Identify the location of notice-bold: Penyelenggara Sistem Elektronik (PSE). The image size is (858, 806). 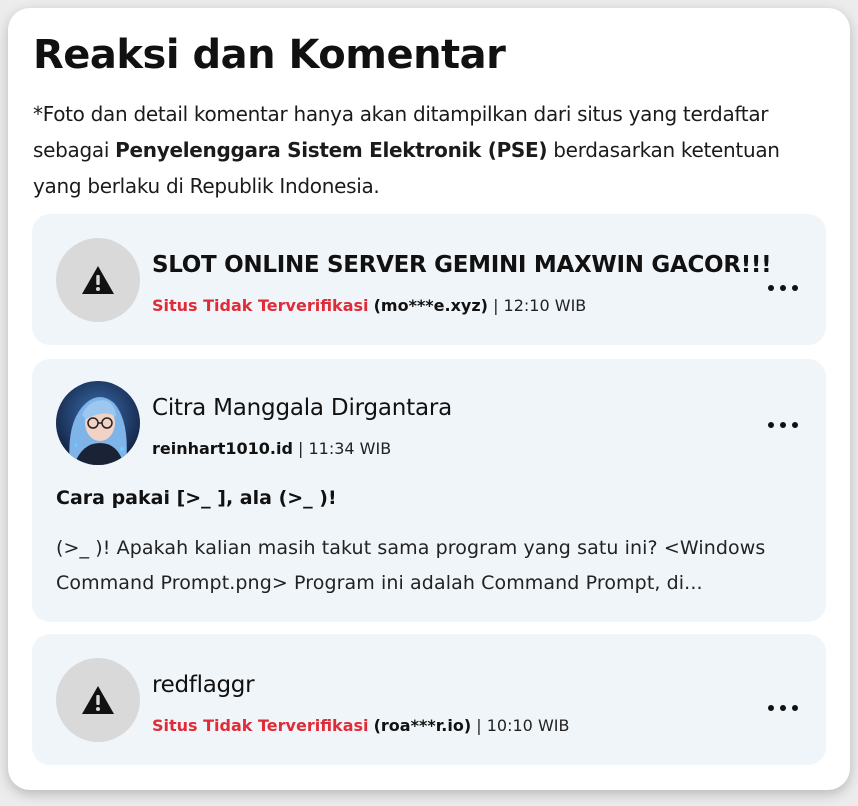
(331, 150).